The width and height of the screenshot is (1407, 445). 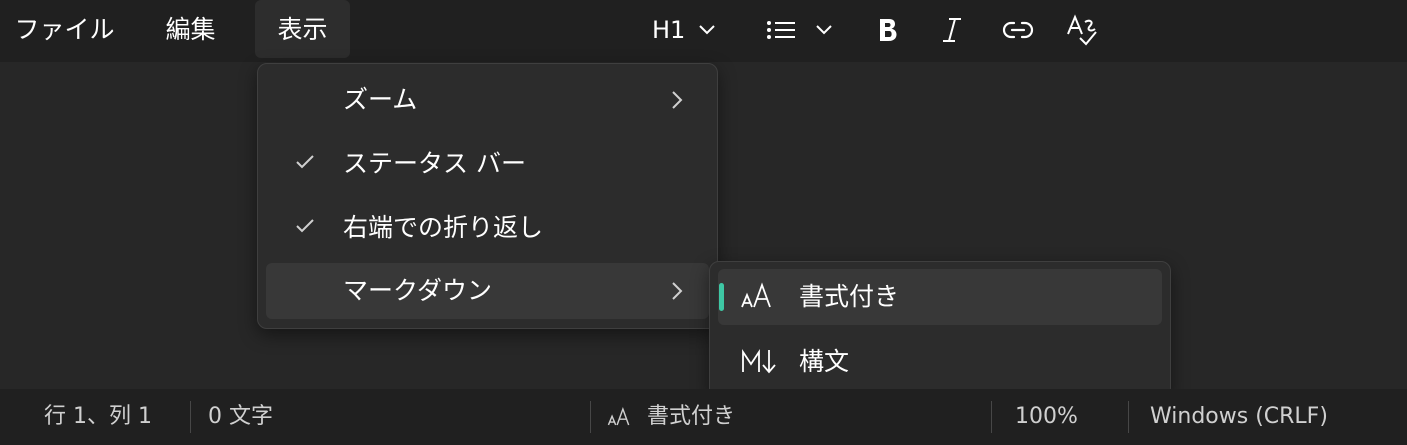 What do you see at coordinates (434, 163) in the screenshot?
I see `menu-item-label: ステータス バー` at bounding box center [434, 163].